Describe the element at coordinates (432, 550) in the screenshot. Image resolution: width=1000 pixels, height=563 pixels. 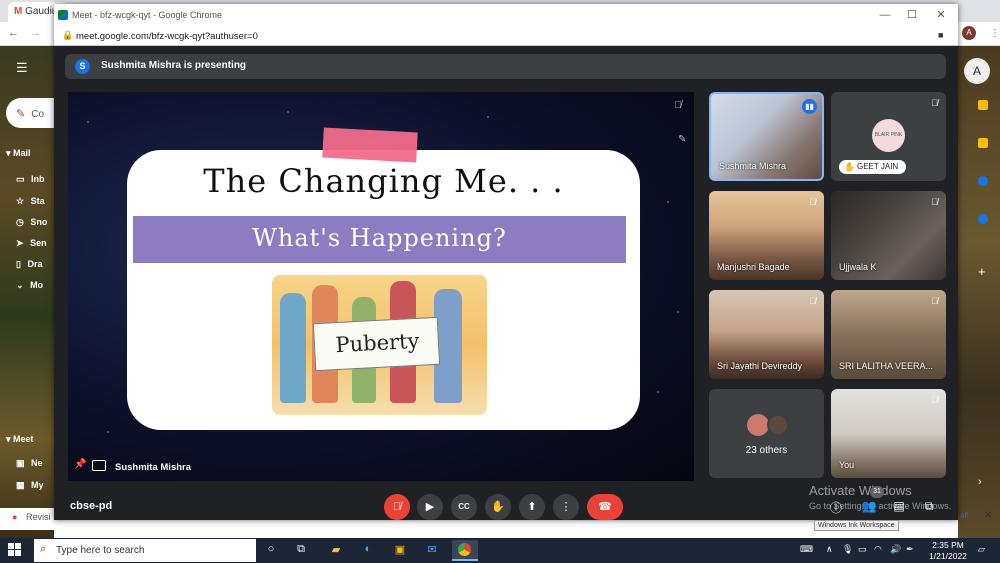
I see `mail-icon: ✉` at that location.